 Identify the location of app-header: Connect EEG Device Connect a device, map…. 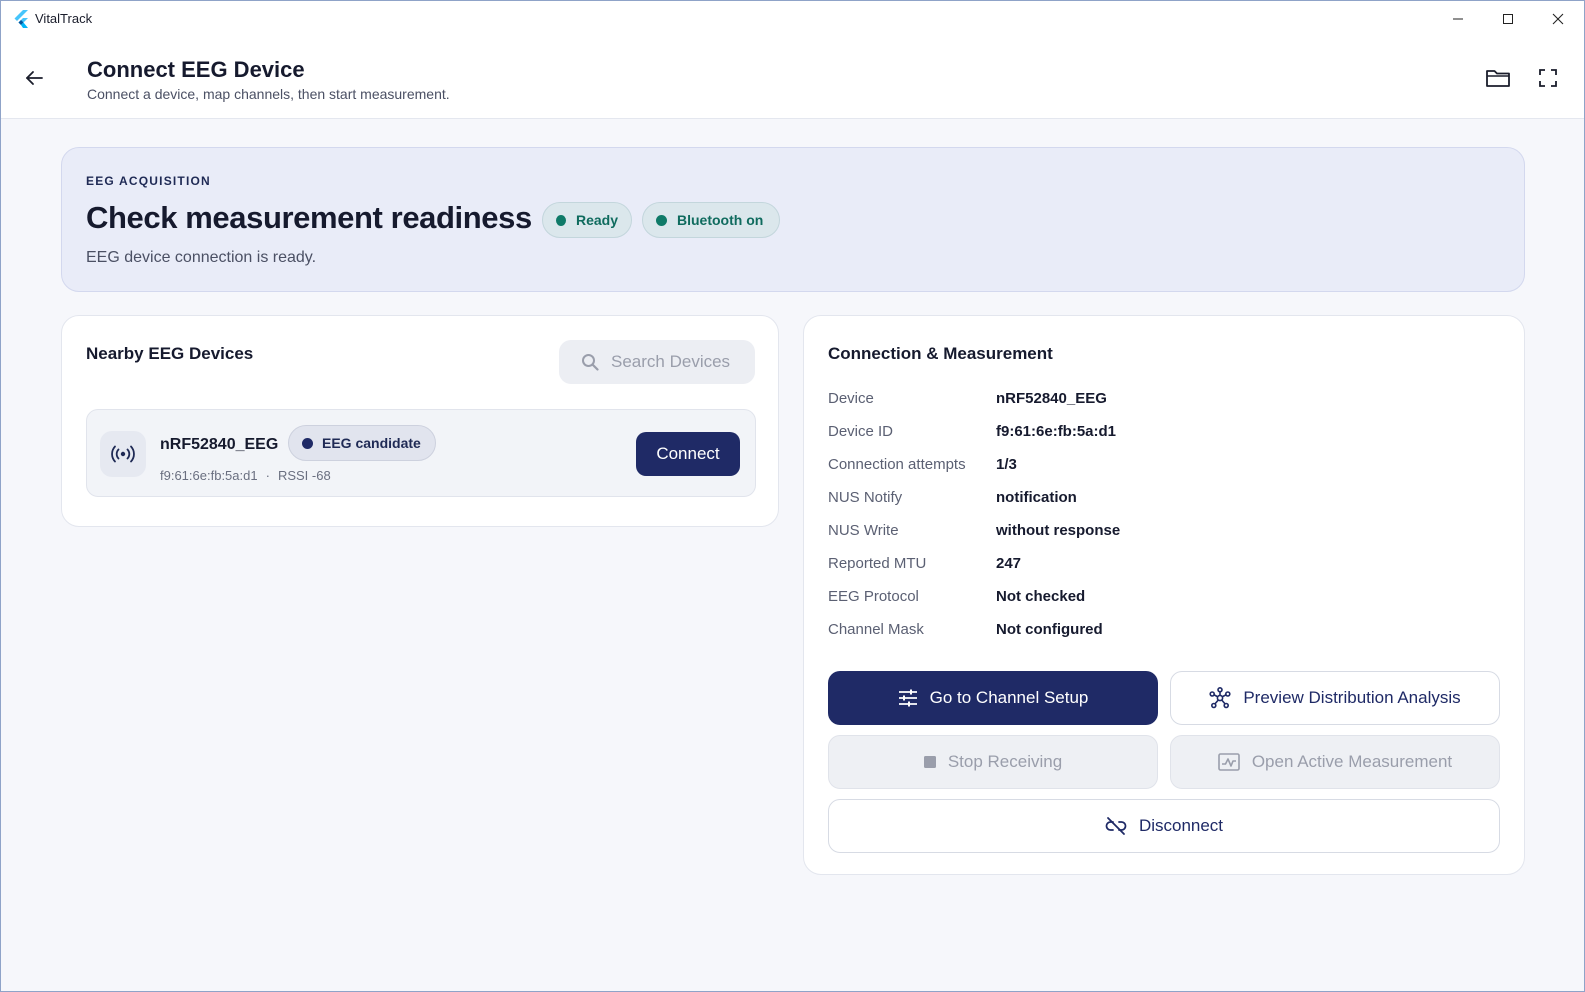
(792, 78).